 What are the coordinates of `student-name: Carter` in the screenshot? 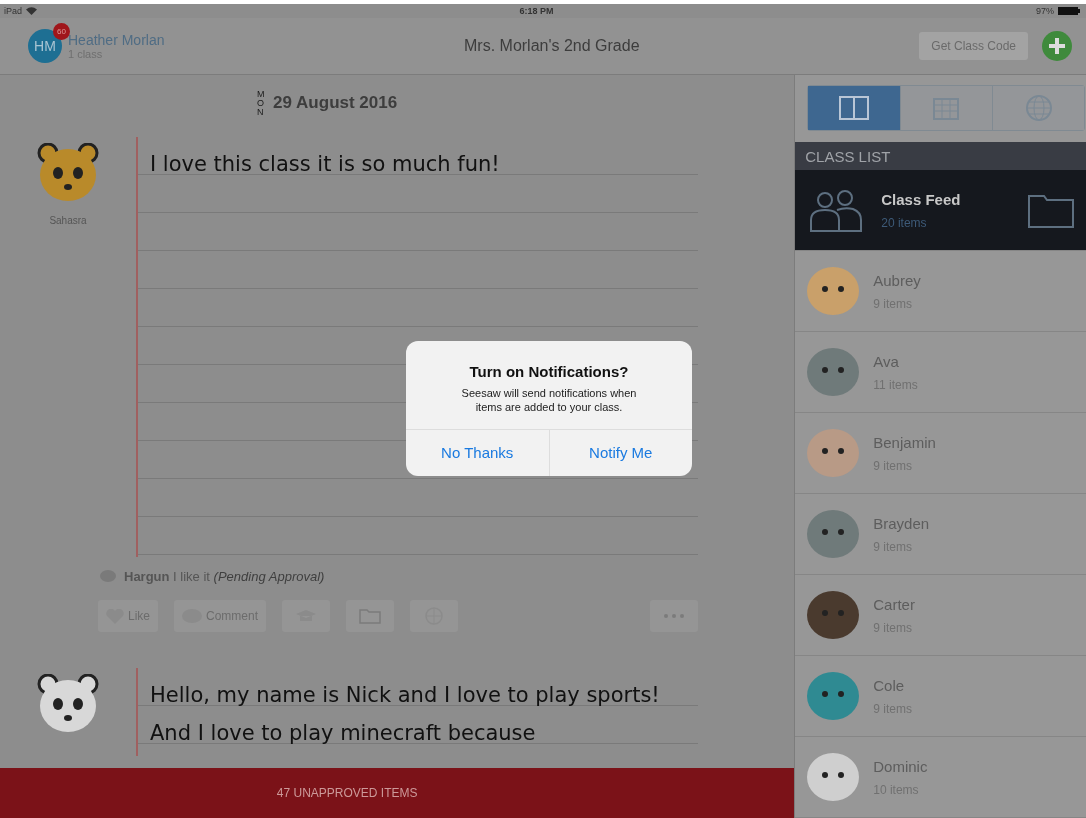 It's located at (894, 604).